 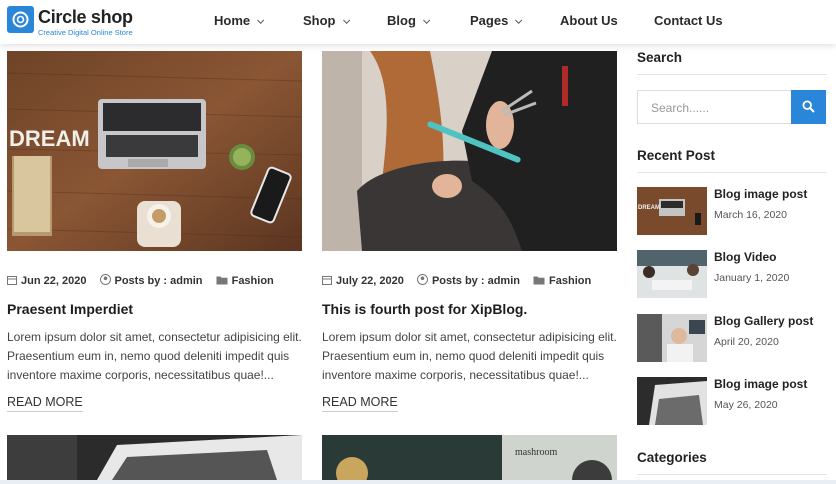 I want to click on post-meta: July 22, 2020 Posts by : admin Fashion, so click(x=461, y=280).